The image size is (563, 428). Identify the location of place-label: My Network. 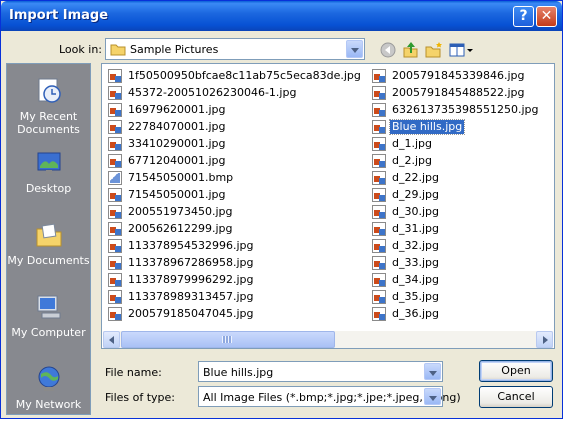
(48, 404).